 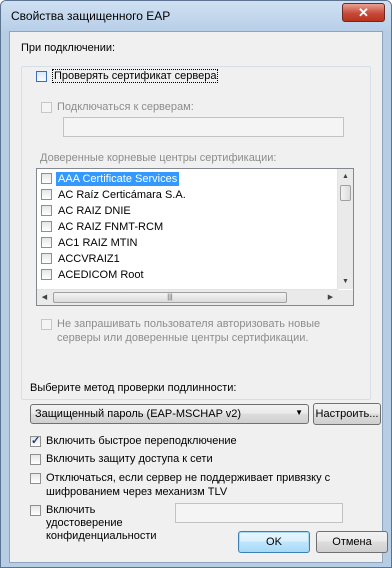 What do you see at coordinates (98, 243) in the screenshot?
I see `list-item-label: AC1 RAIZ MTIN` at bounding box center [98, 243].